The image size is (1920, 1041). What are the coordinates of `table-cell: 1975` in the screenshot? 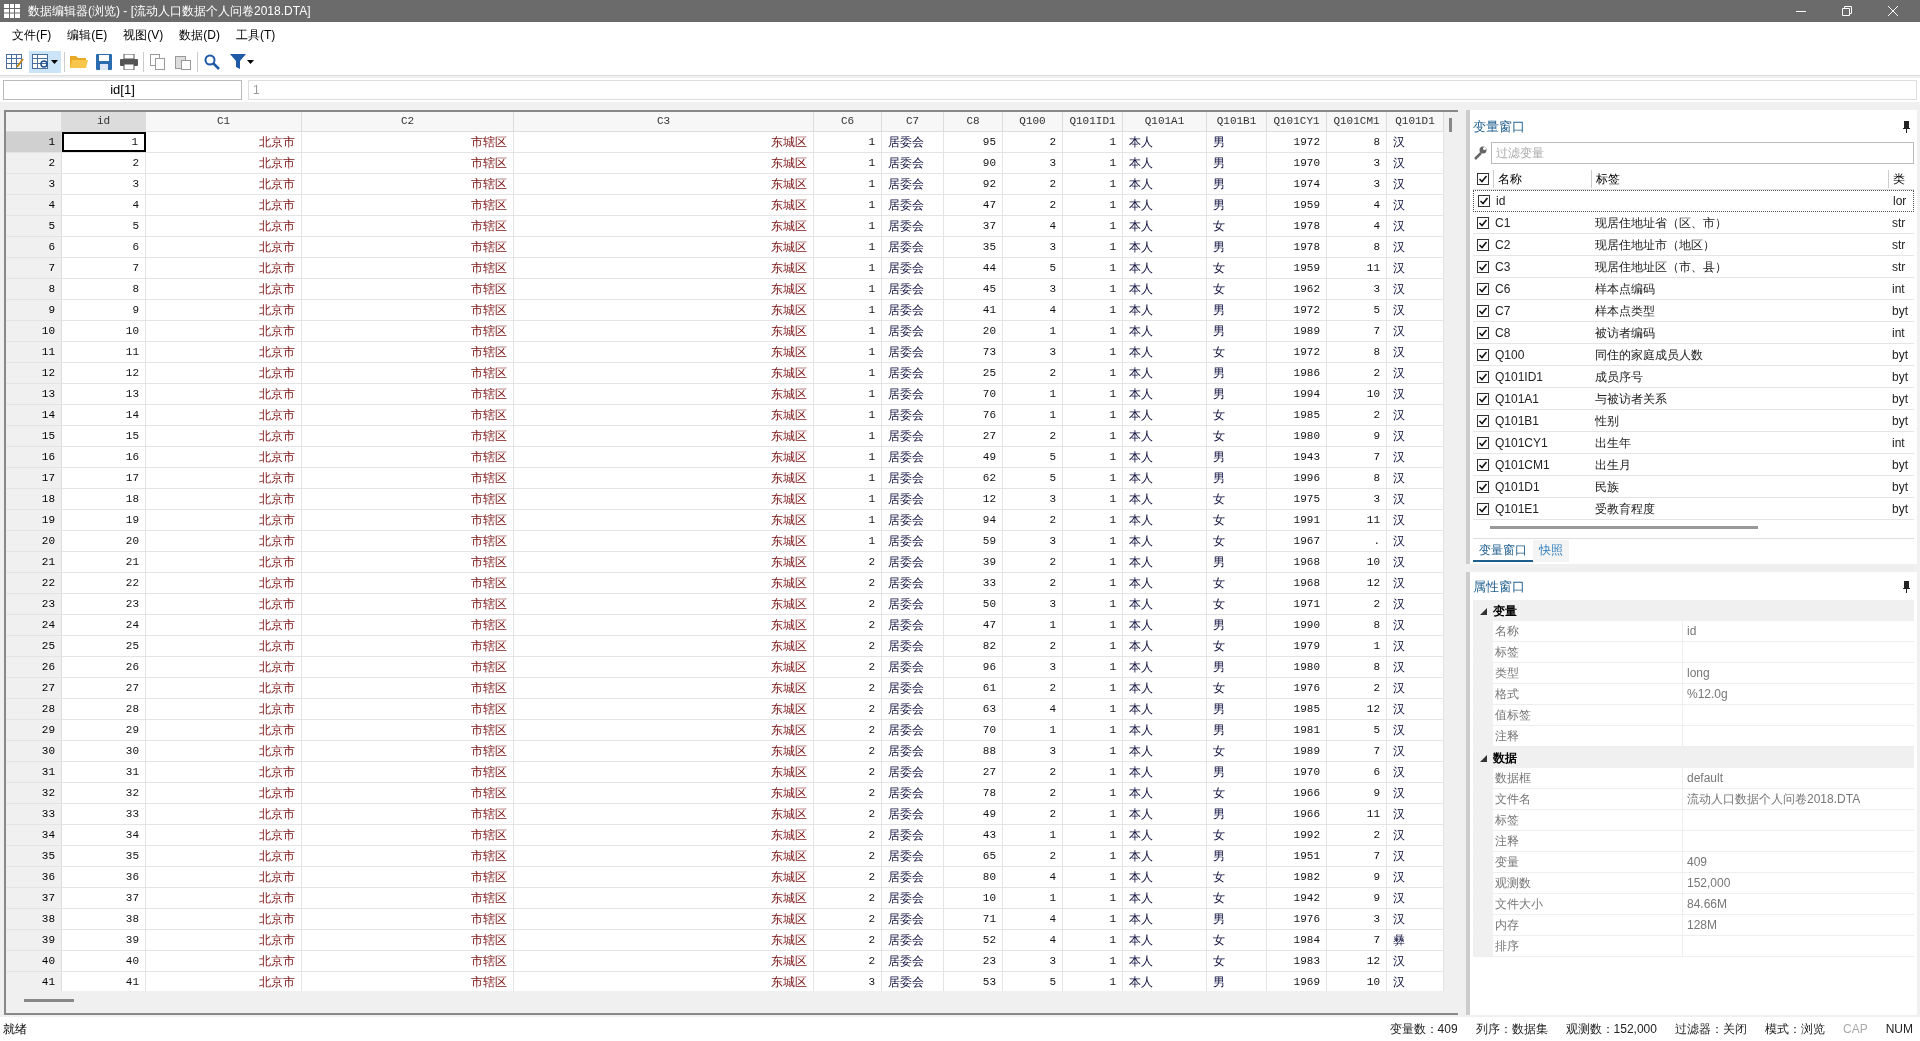 It's located at (1297, 499).